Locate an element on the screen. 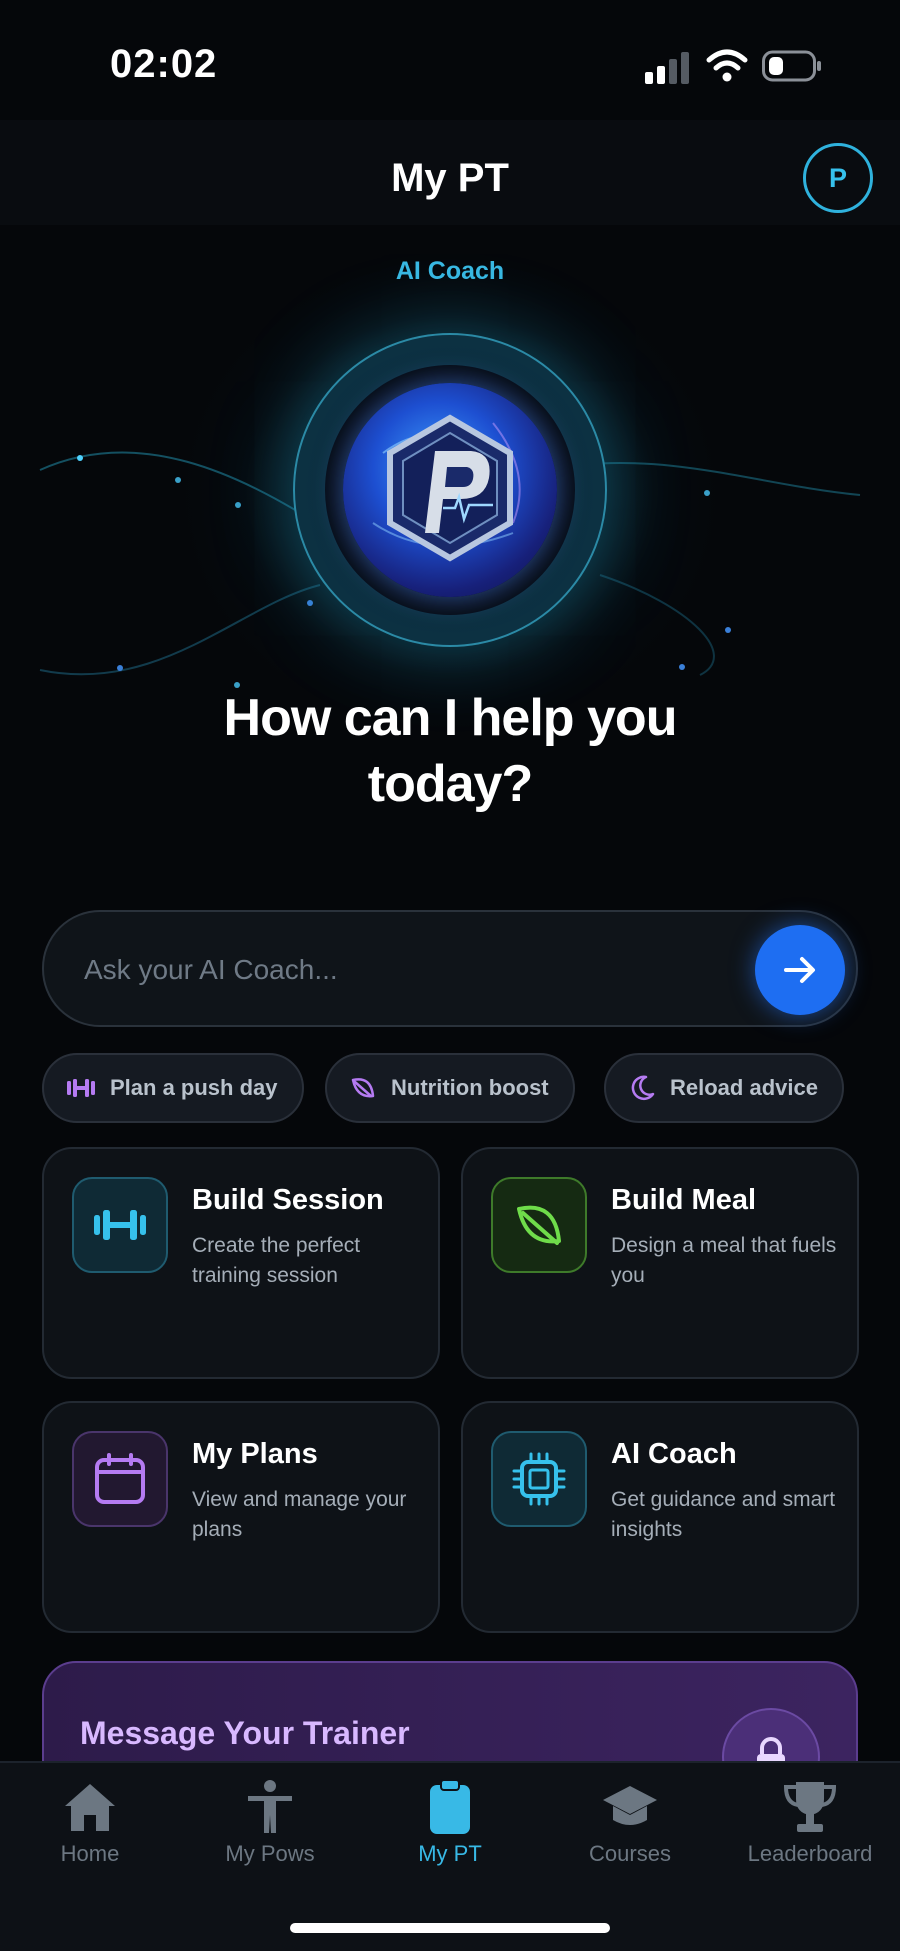 This screenshot has width=900, height=1951. chip-label: Plan a push day is located at coordinates (194, 1087).